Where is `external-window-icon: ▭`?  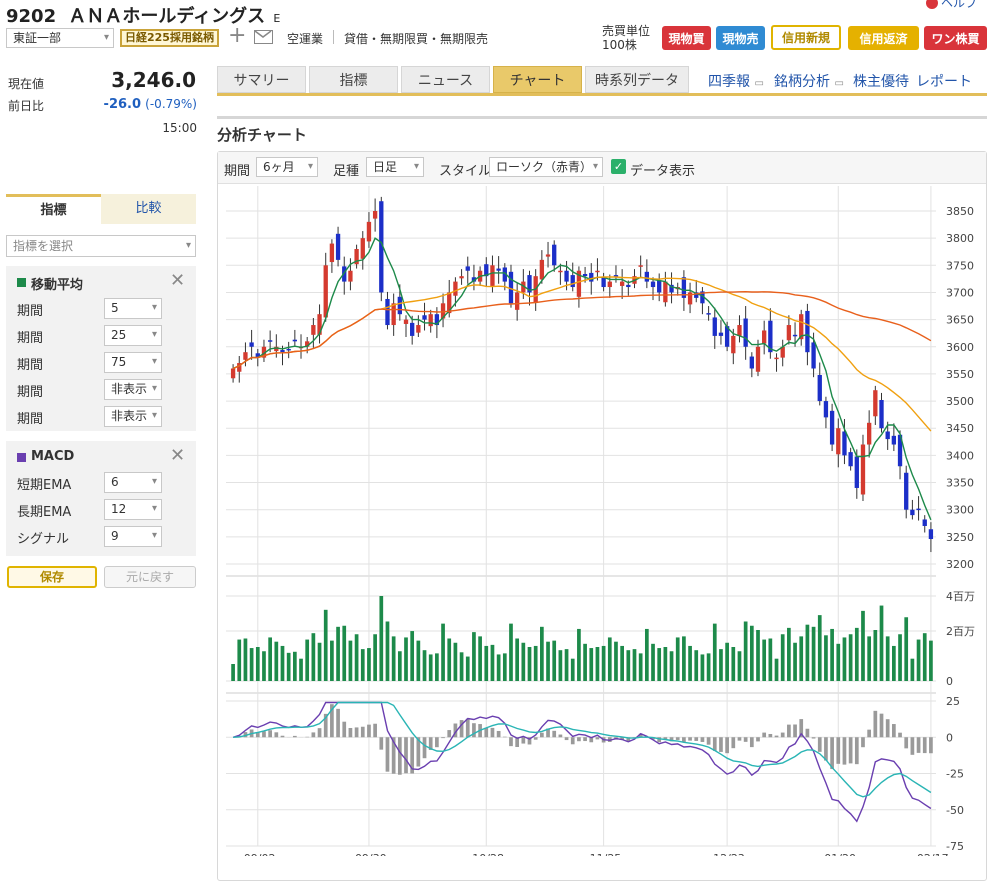 external-window-icon: ▭ is located at coordinates (839, 83).